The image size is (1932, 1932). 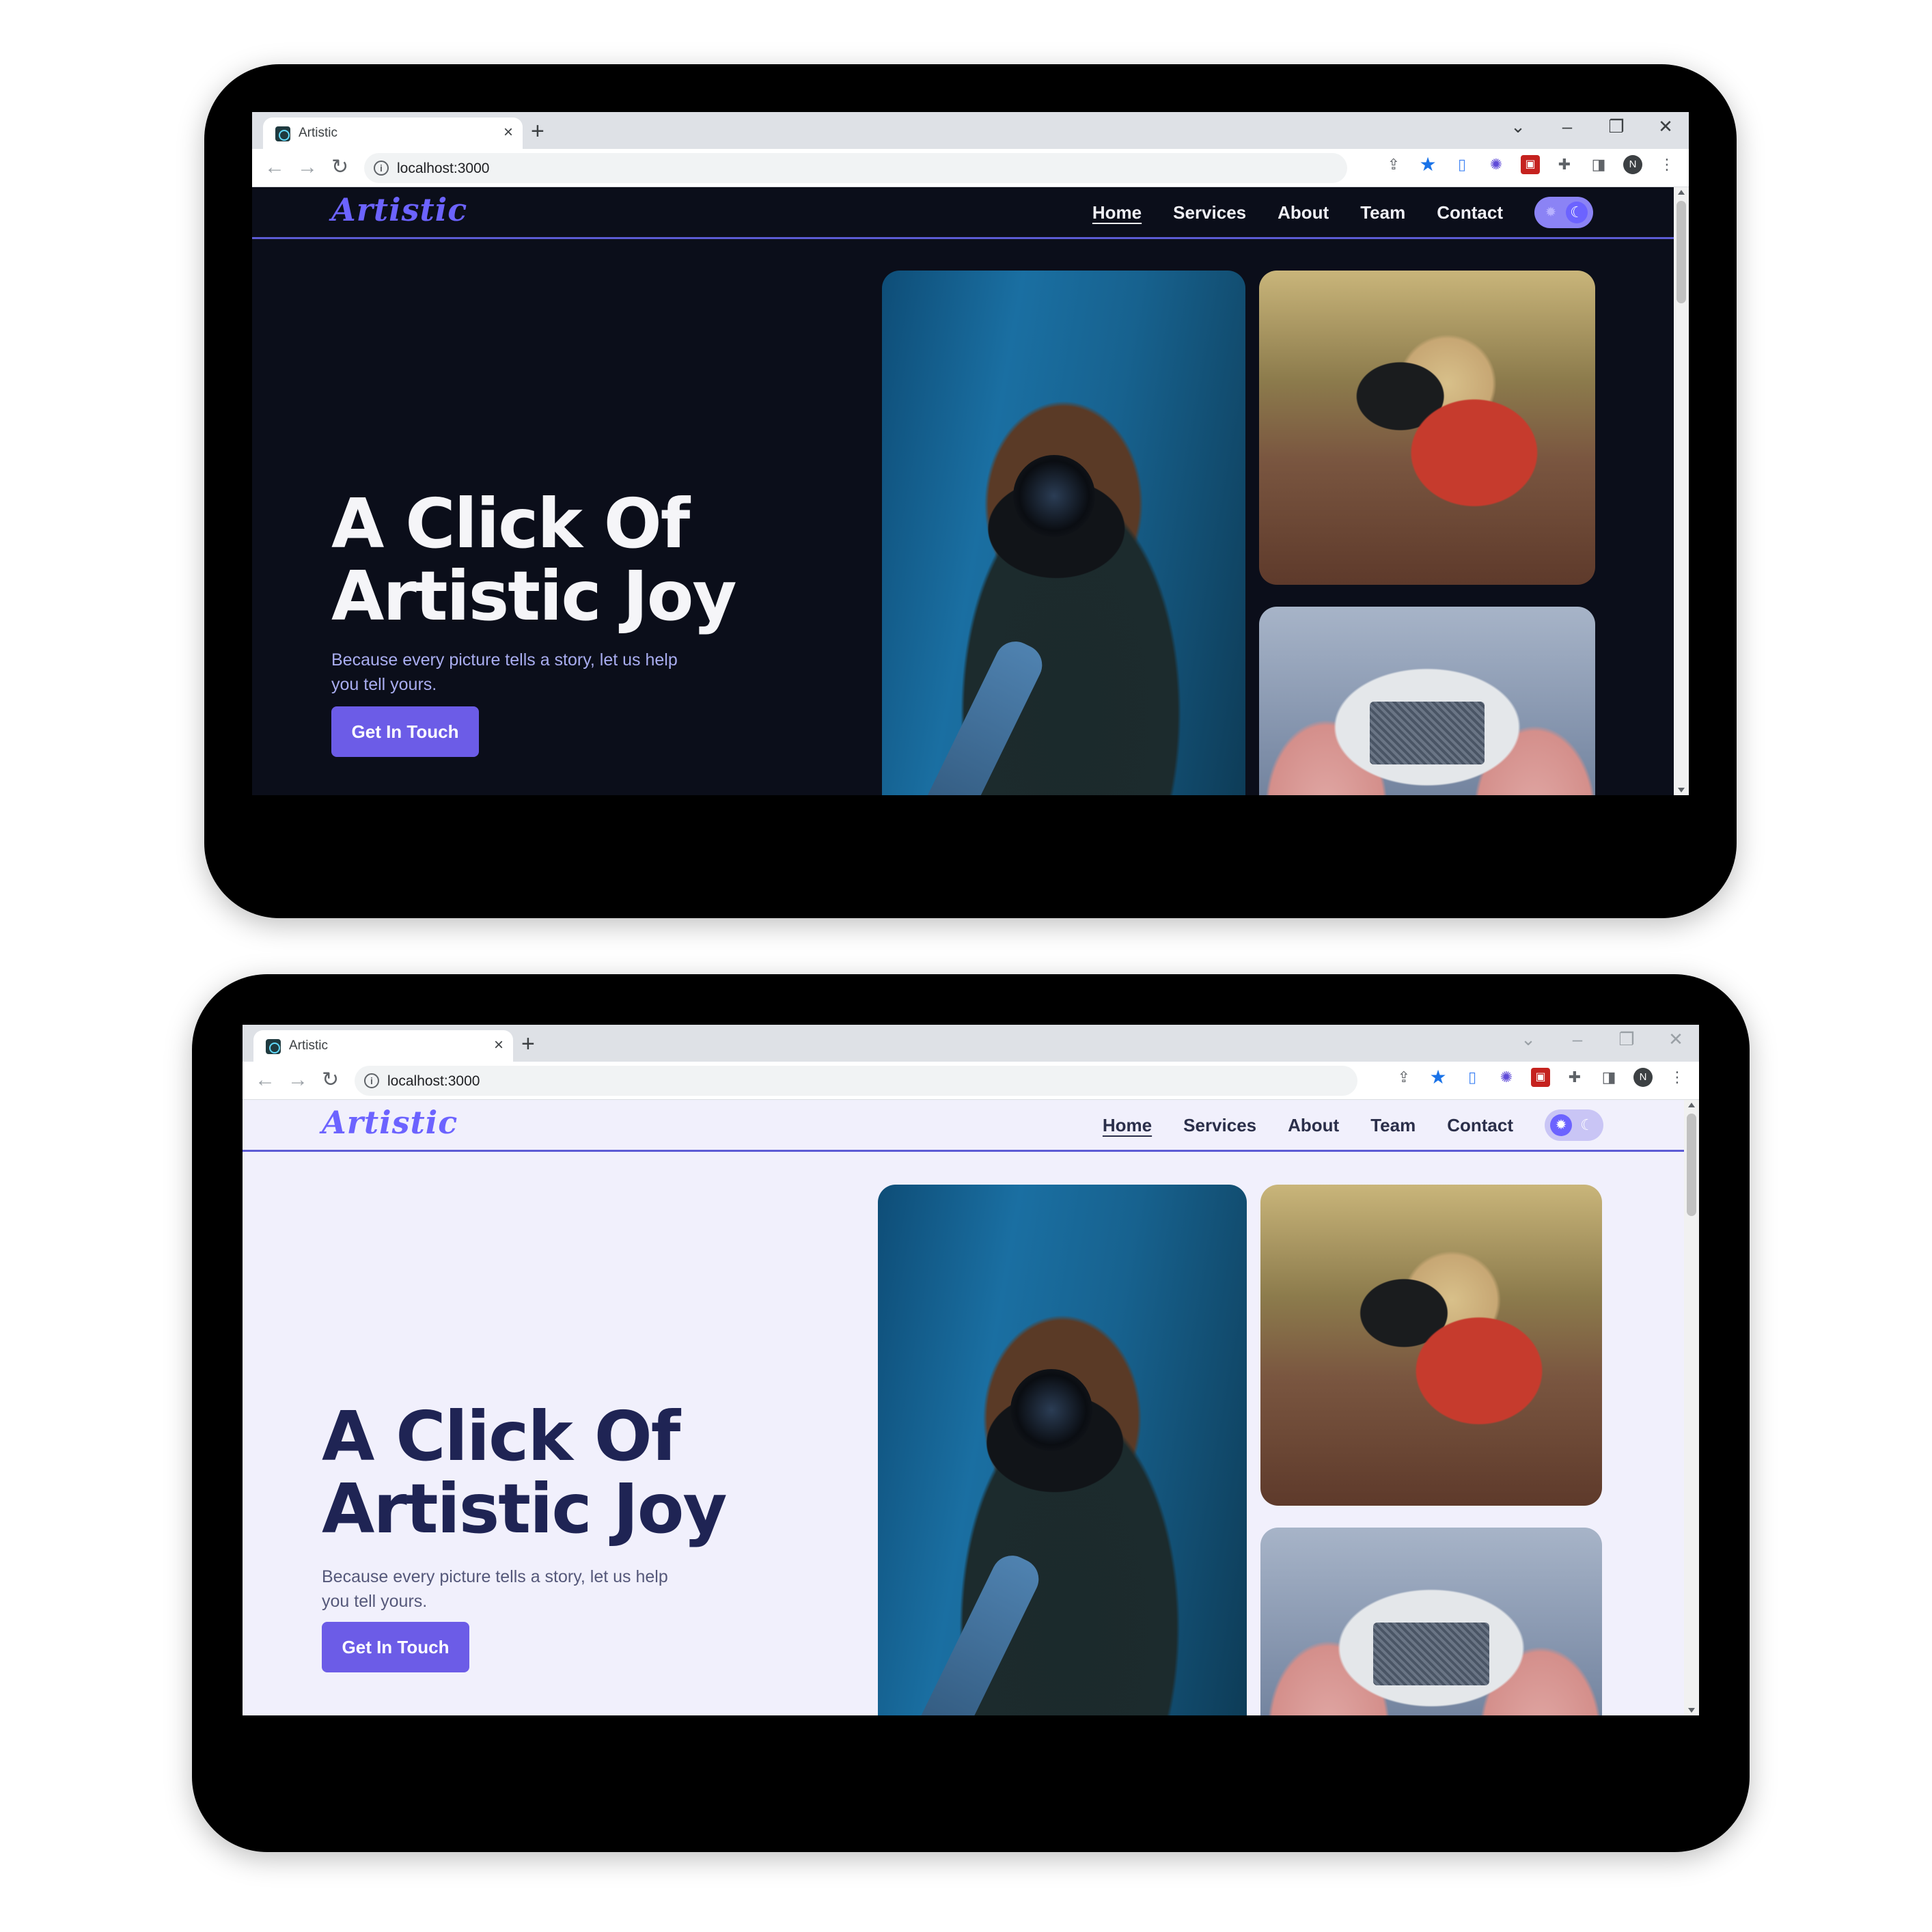 I want to click on window-controls: ⌄ – ❐ ✕, so click(x=1591, y=127).